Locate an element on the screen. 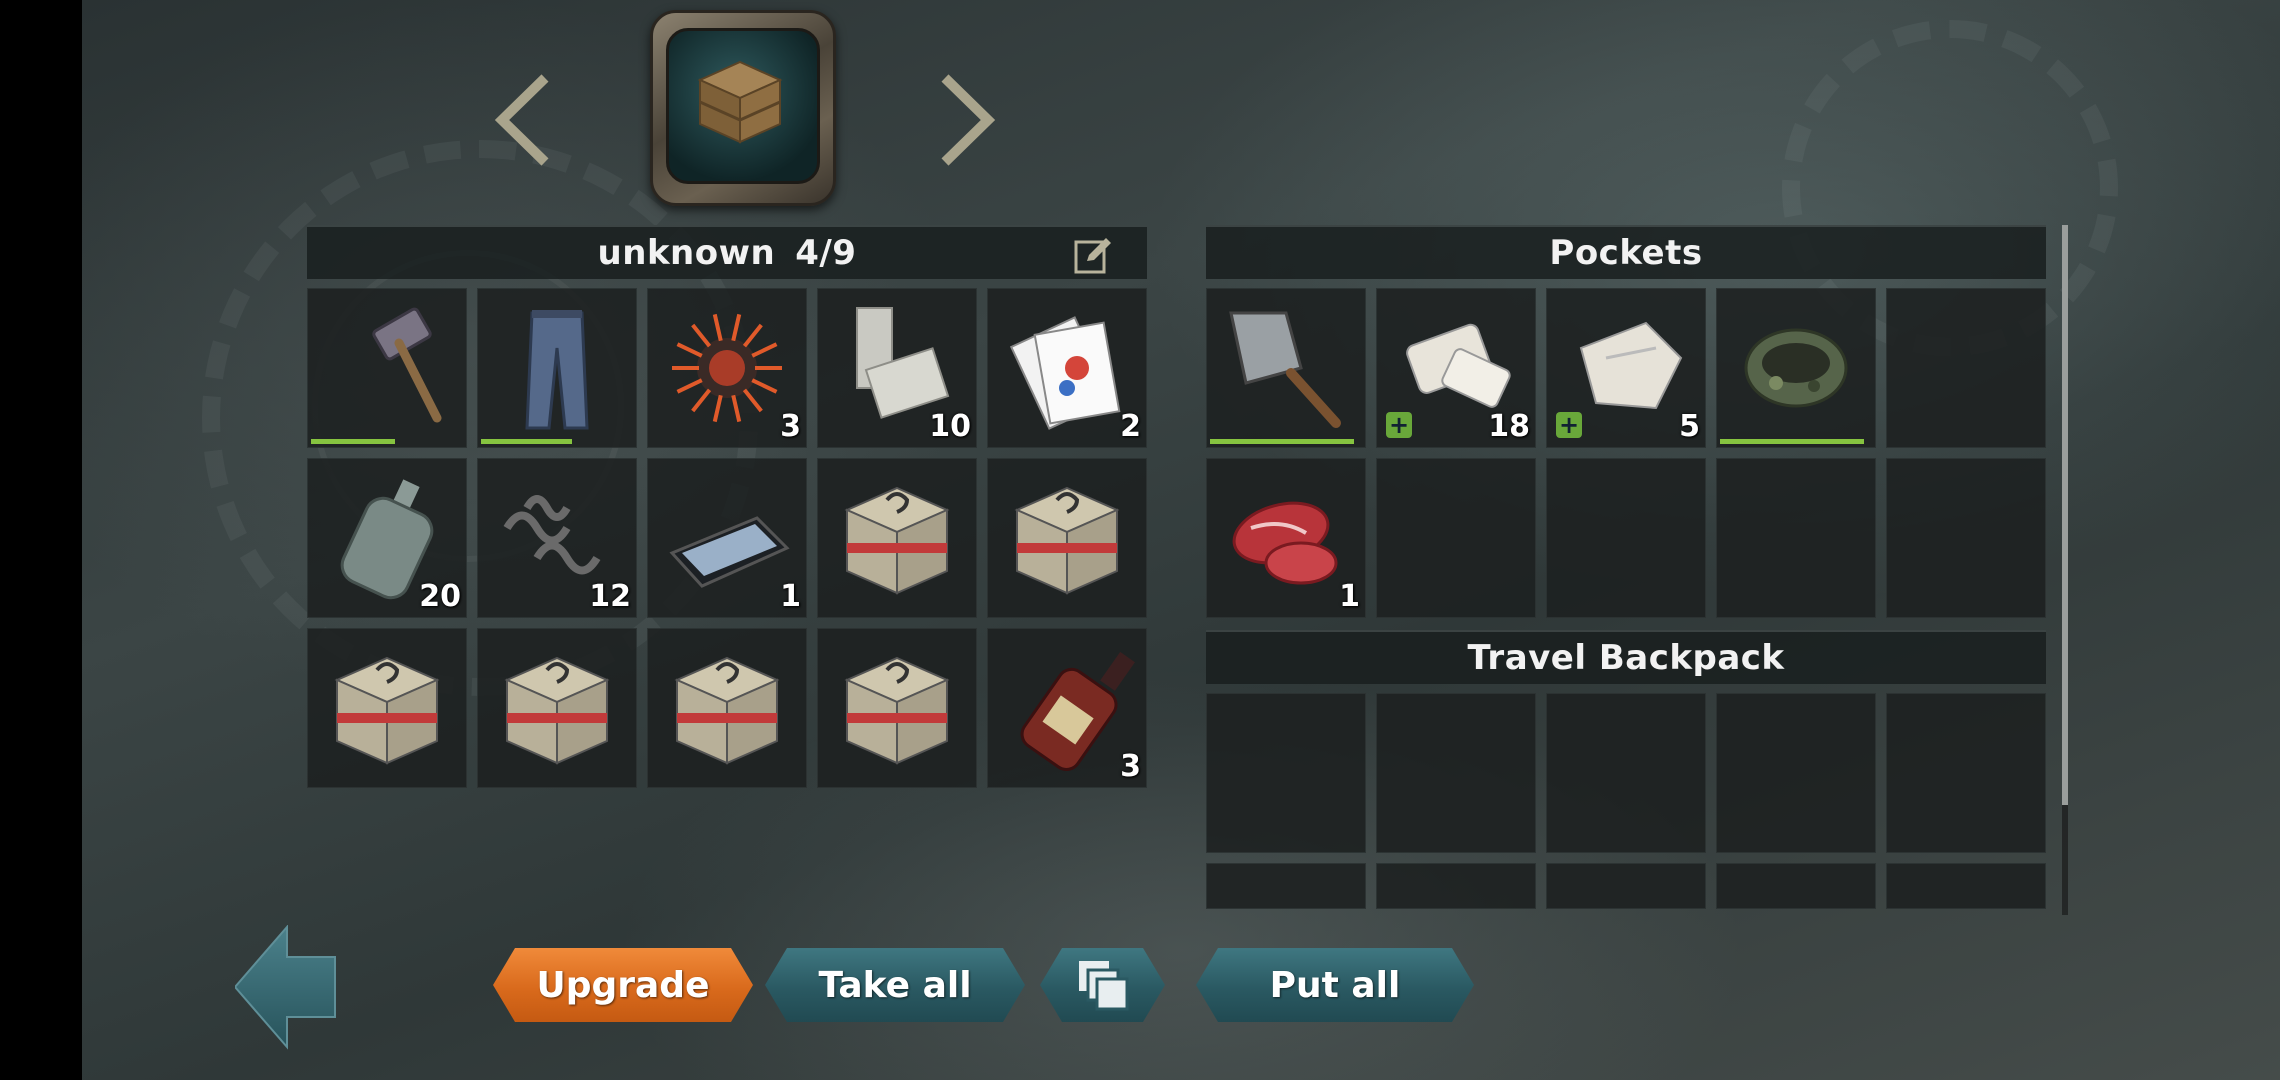  container-slot: 10 is located at coordinates (897, 368).